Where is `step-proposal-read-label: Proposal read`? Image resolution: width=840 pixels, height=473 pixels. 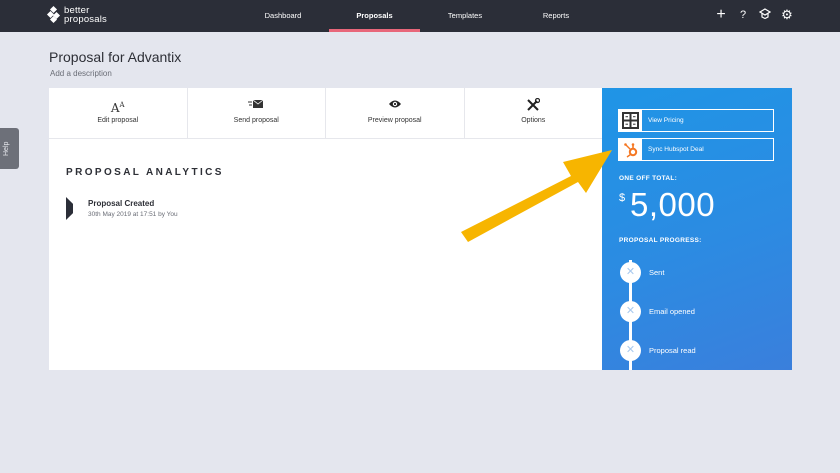
step-proposal-read-label: Proposal read is located at coordinates (672, 350).